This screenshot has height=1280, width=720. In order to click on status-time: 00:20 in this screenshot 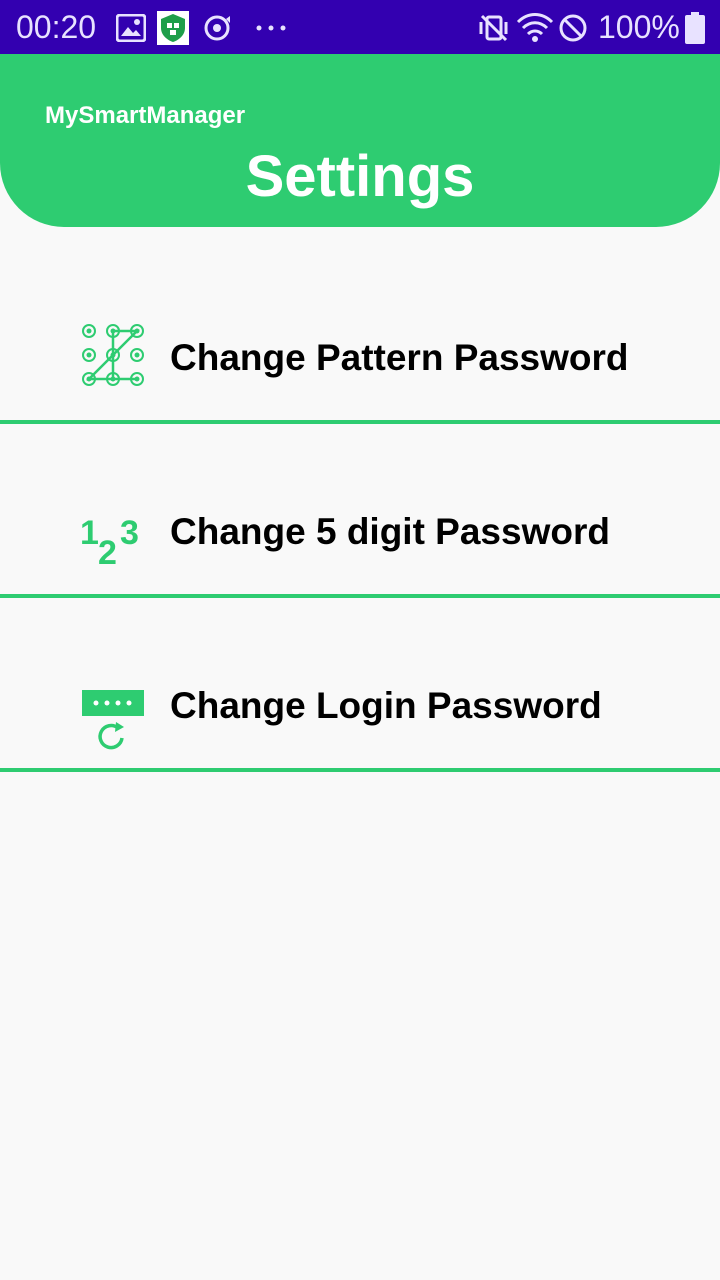, I will do `click(56, 27)`.